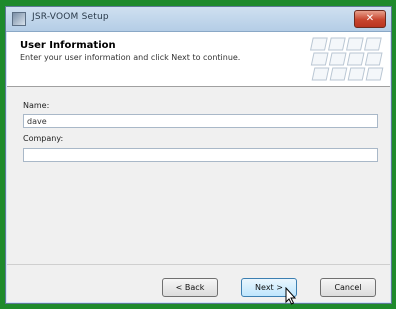 This screenshot has width=396, height=309. Describe the element at coordinates (68, 45) in the screenshot. I see `page-title: User Information` at that location.